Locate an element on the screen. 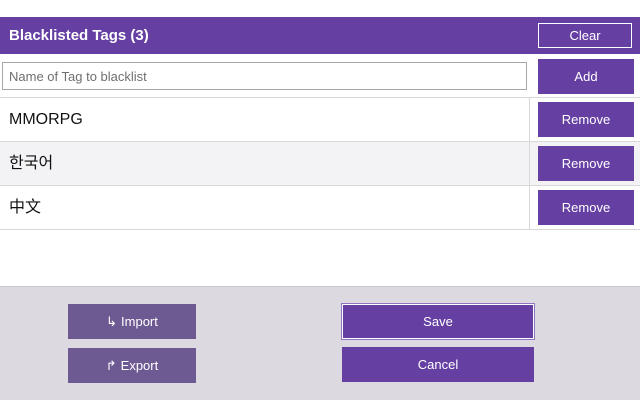  import-button: ↳ Import is located at coordinates (132, 321).